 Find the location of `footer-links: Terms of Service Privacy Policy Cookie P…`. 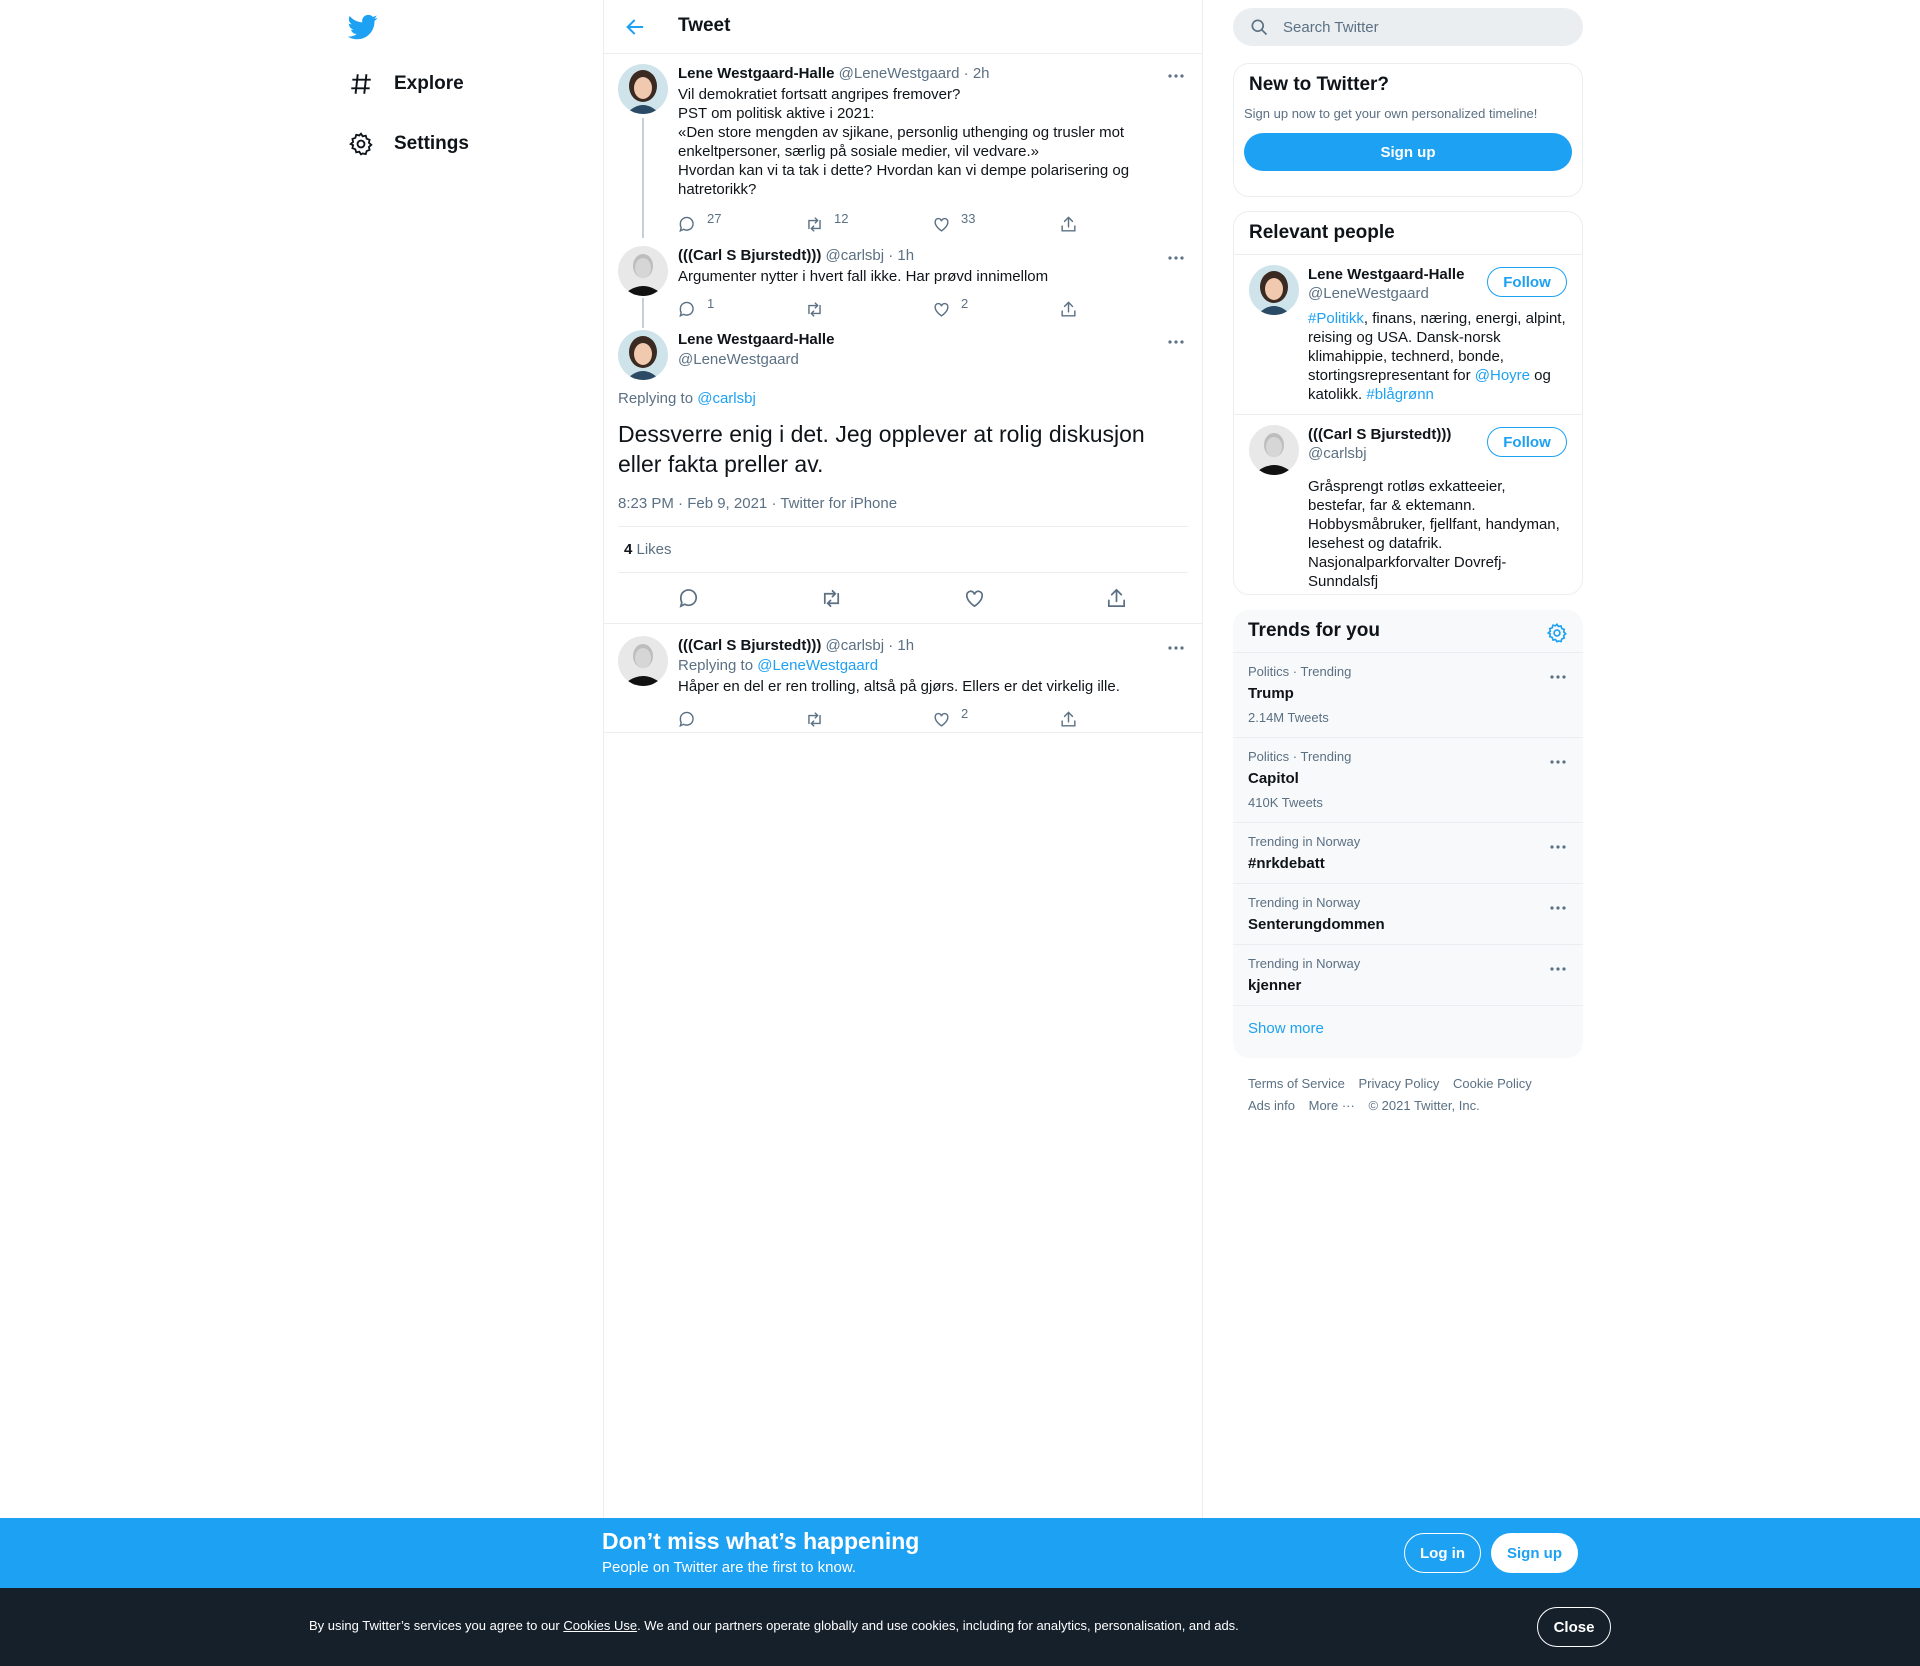

footer-links: Terms of Service Privacy Policy Cookie P… is located at coordinates (1408, 1095).